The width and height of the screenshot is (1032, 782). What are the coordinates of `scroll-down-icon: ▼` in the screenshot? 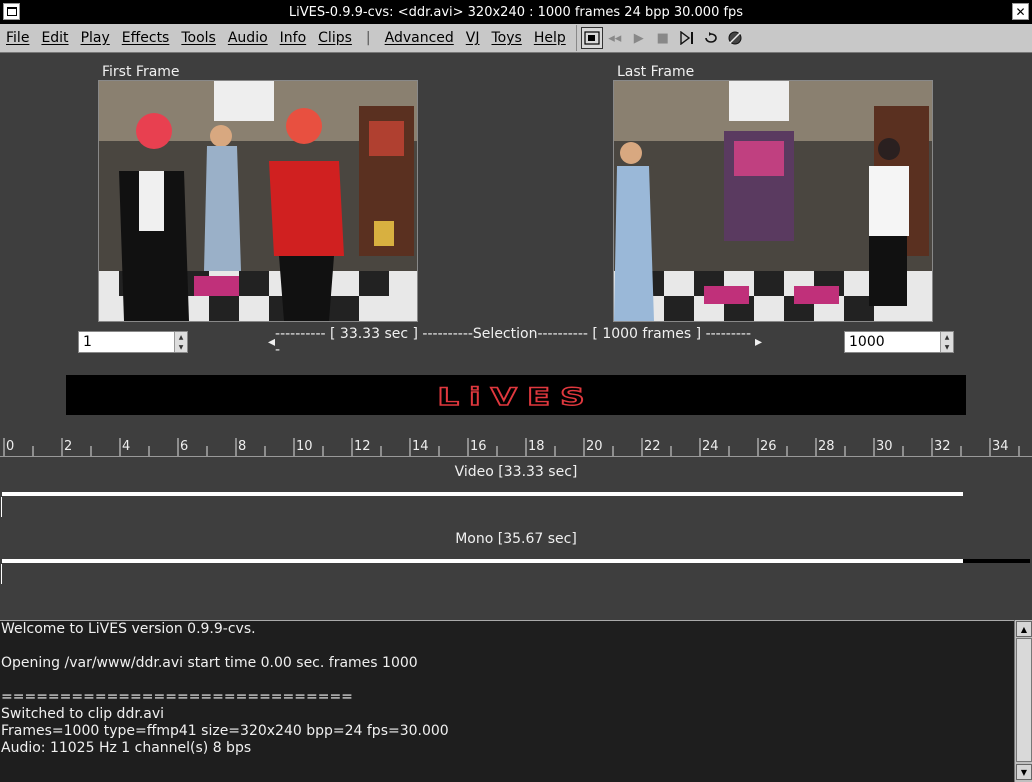 It's located at (1024, 772).